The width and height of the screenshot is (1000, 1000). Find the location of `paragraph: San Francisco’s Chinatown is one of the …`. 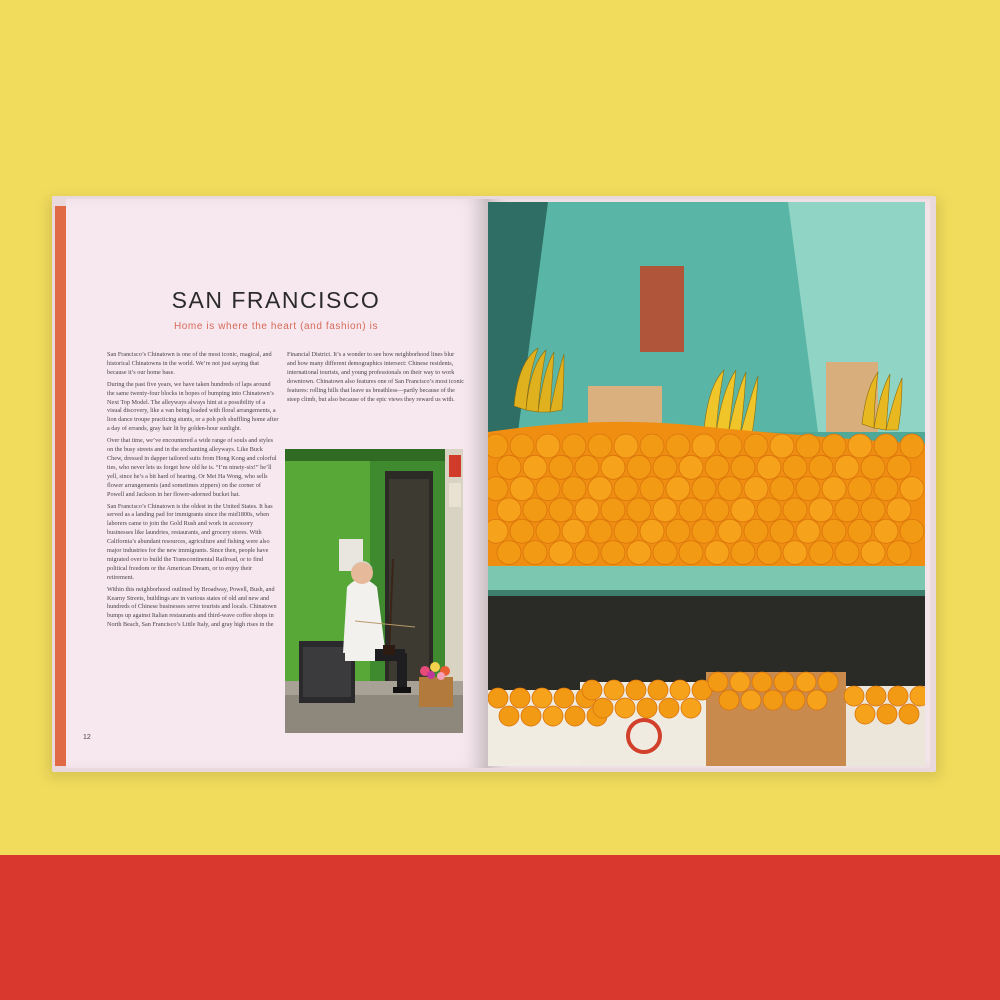

paragraph: San Francisco’s Chinatown is one of the … is located at coordinates (189, 363).